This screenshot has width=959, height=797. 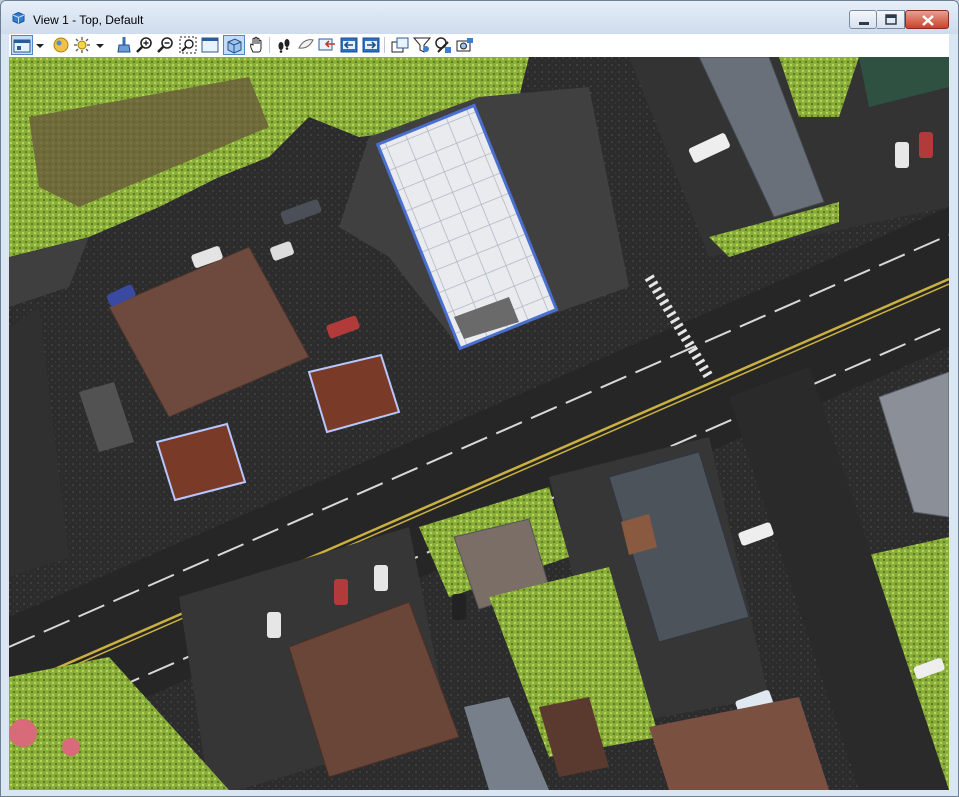 What do you see at coordinates (864, 23) in the screenshot?
I see `minimize-icon` at bounding box center [864, 23].